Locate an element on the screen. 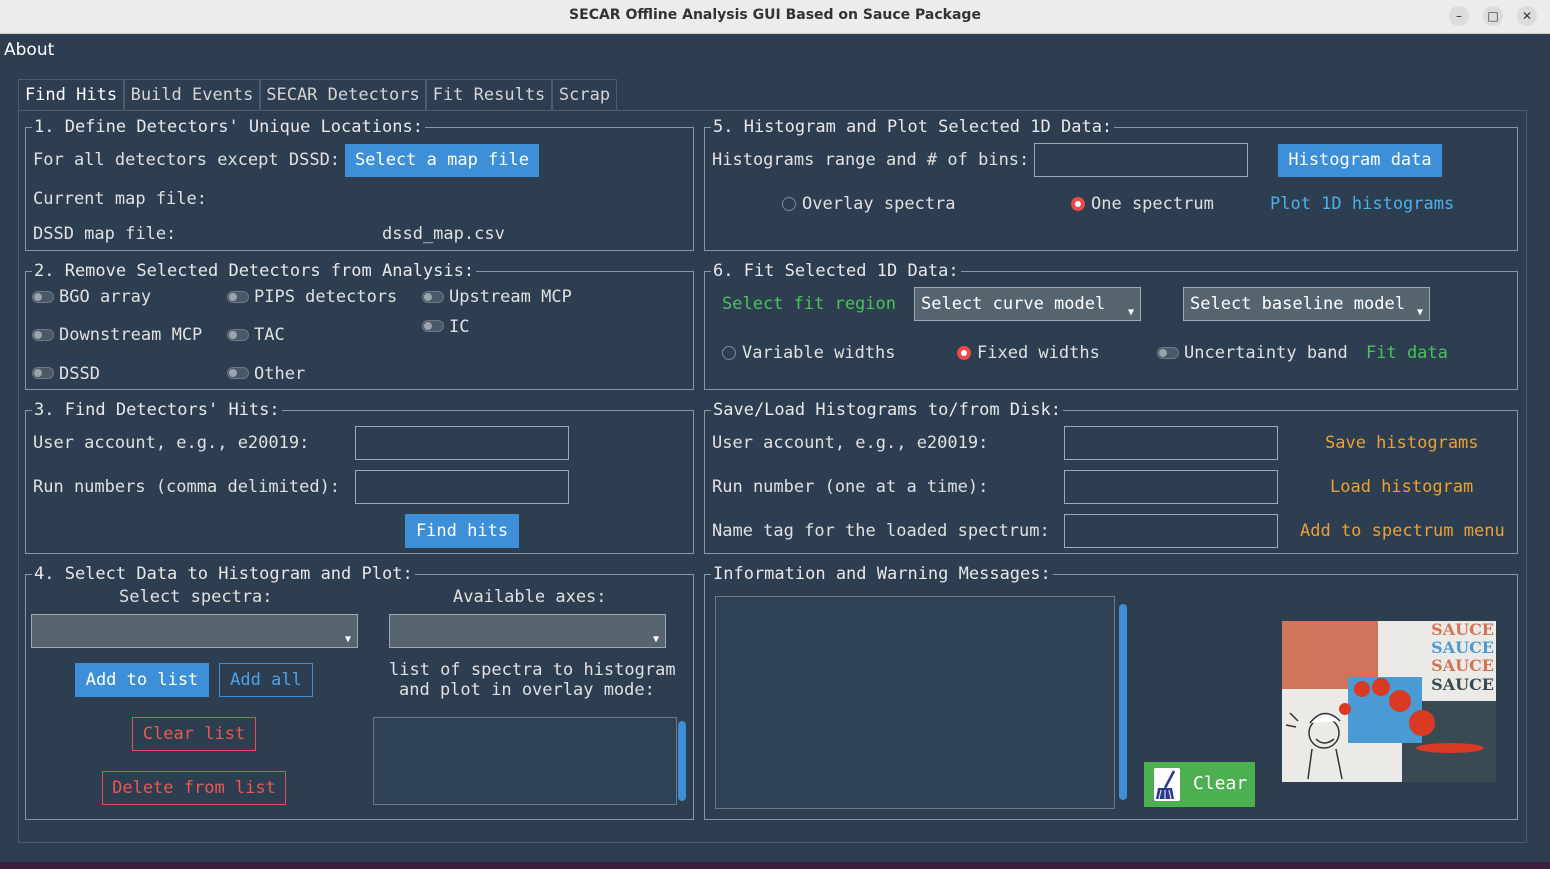 The width and height of the screenshot is (1550, 869). toggle-label: Other is located at coordinates (280, 374).